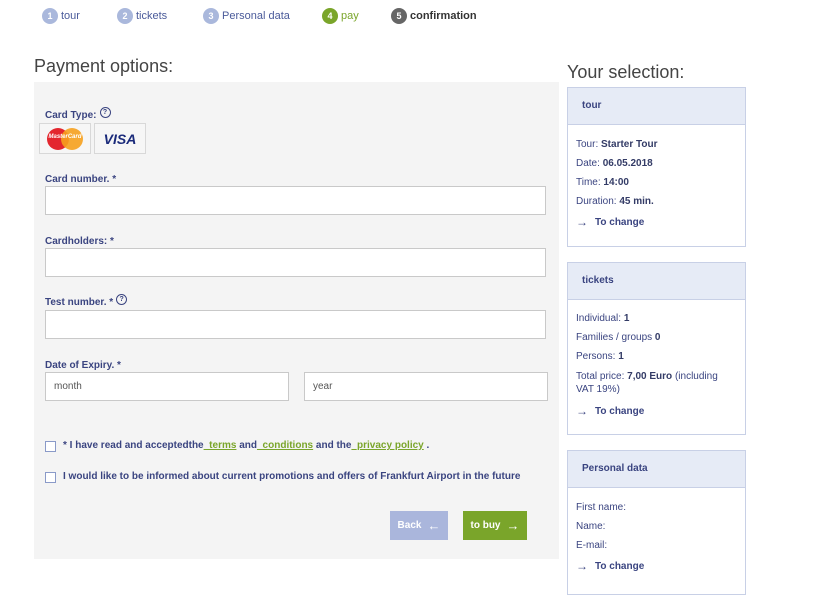  Describe the element at coordinates (256, 16) in the screenshot. I see `step-label: Personal data` at that location.